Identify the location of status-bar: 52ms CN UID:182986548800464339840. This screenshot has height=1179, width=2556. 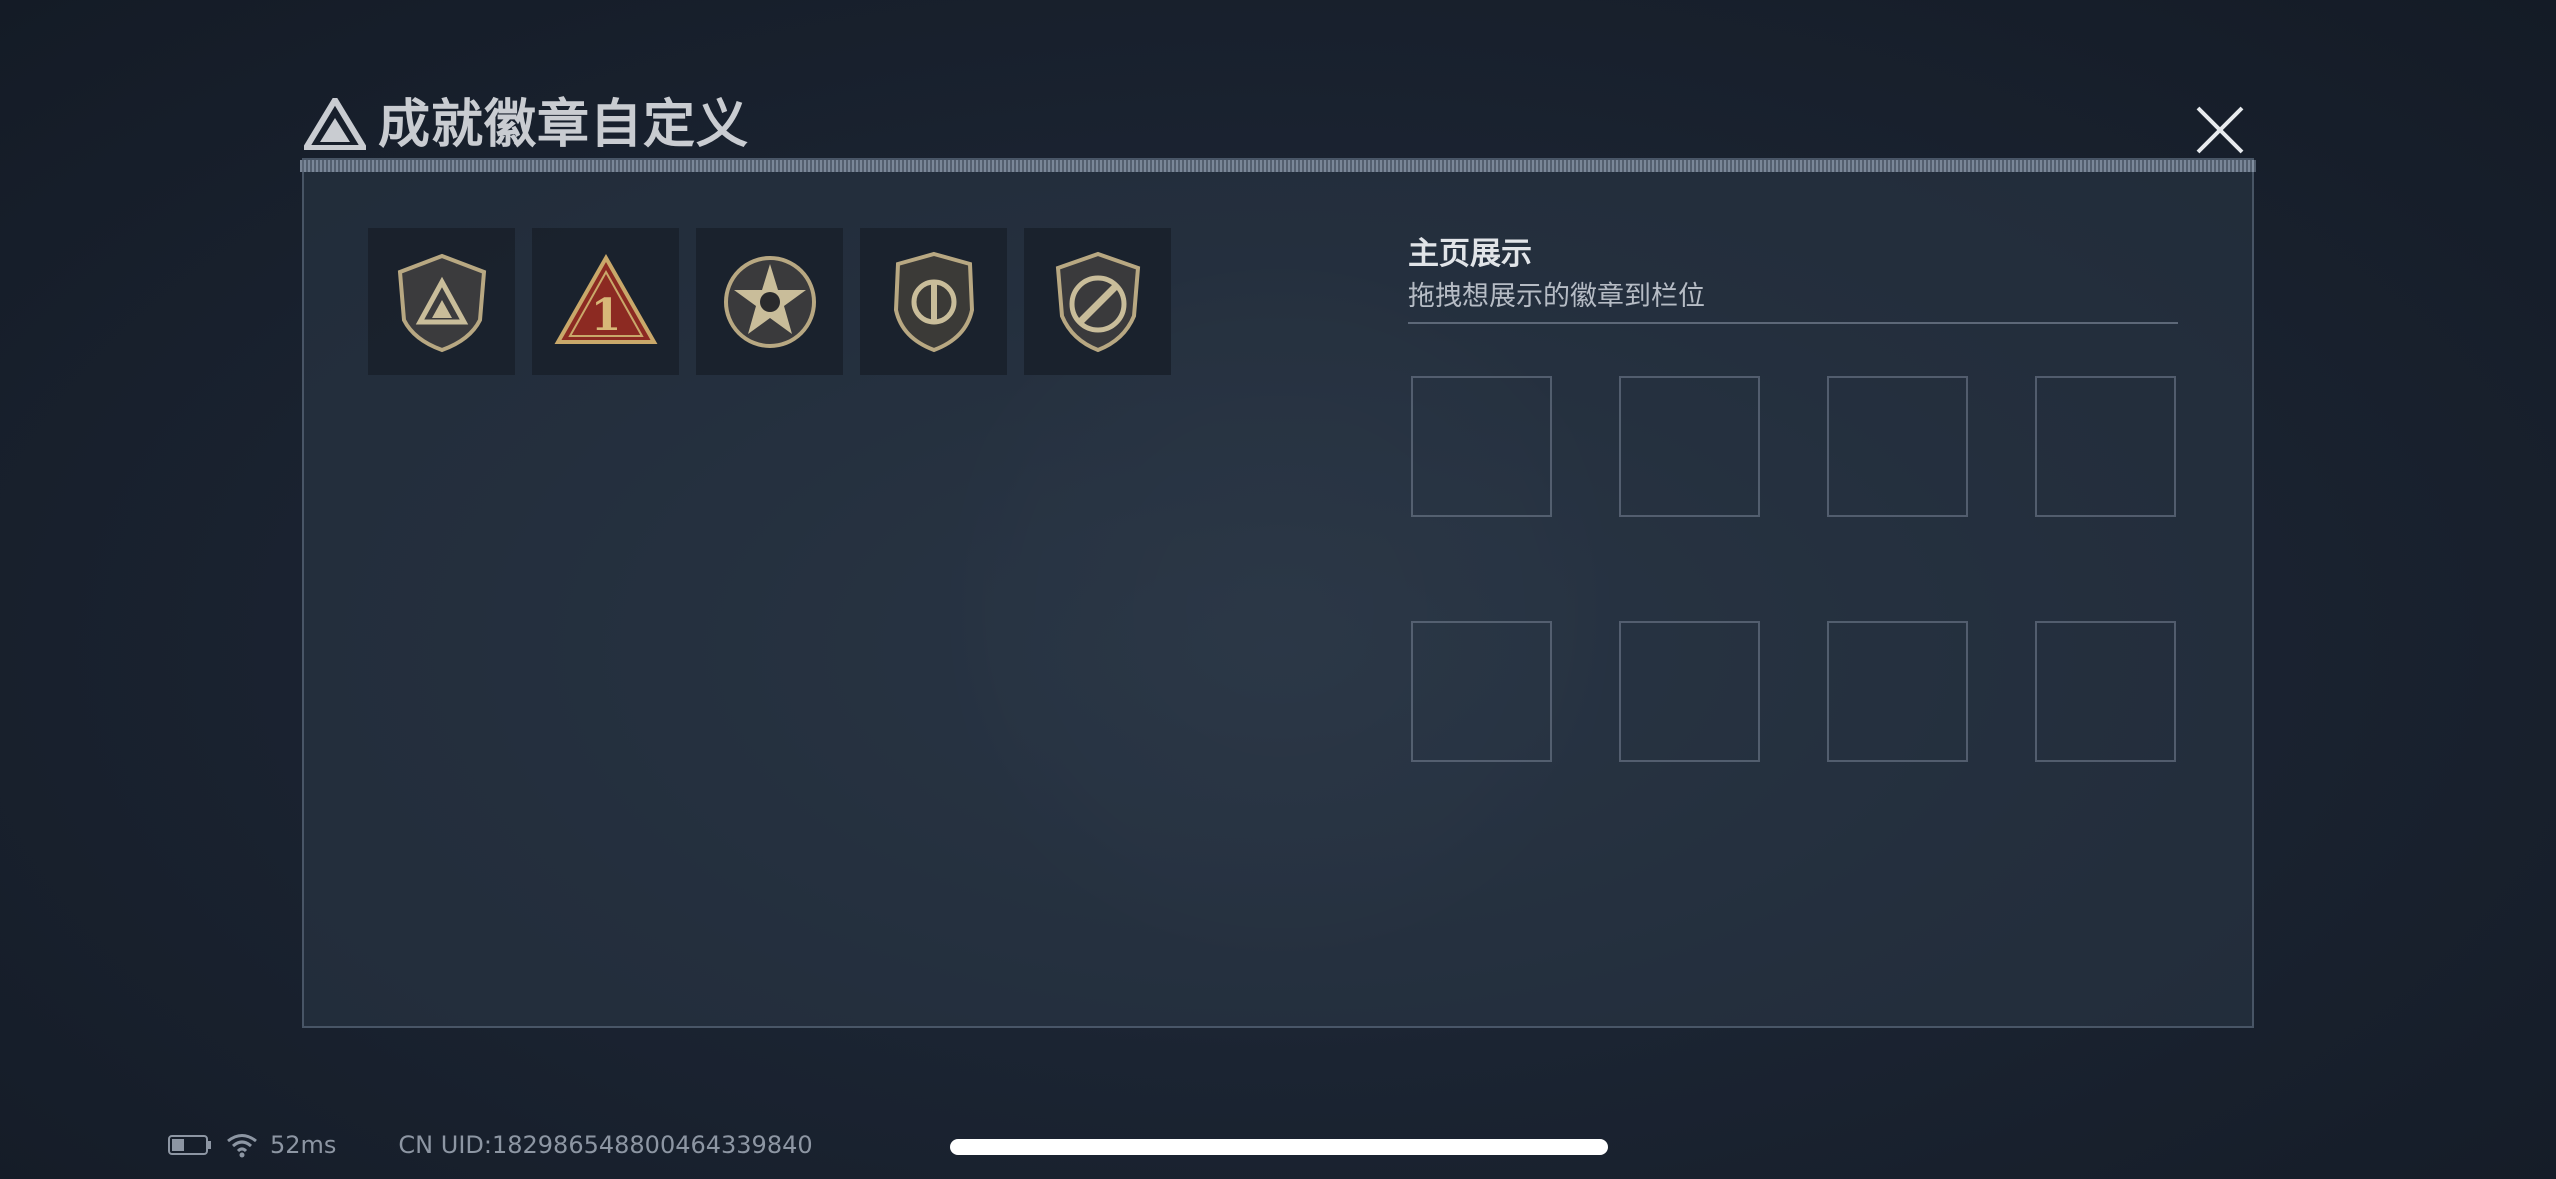
(490, 1145).